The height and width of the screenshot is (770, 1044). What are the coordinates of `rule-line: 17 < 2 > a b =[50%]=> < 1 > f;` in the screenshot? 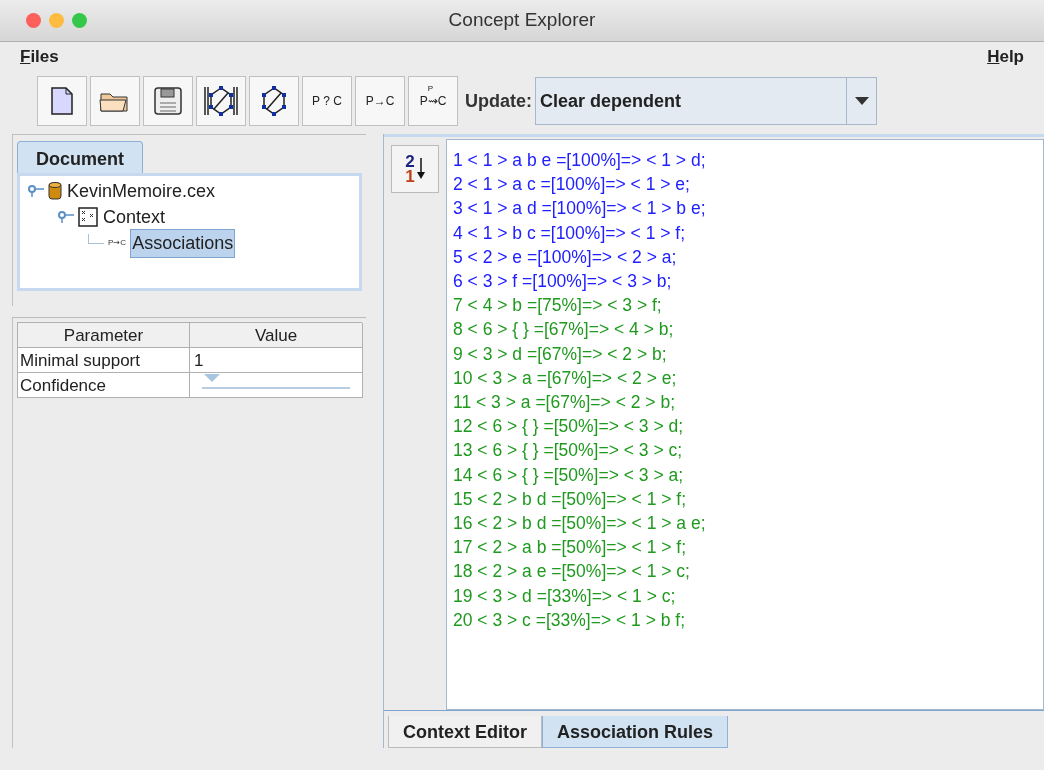 It's located at (570, 548).